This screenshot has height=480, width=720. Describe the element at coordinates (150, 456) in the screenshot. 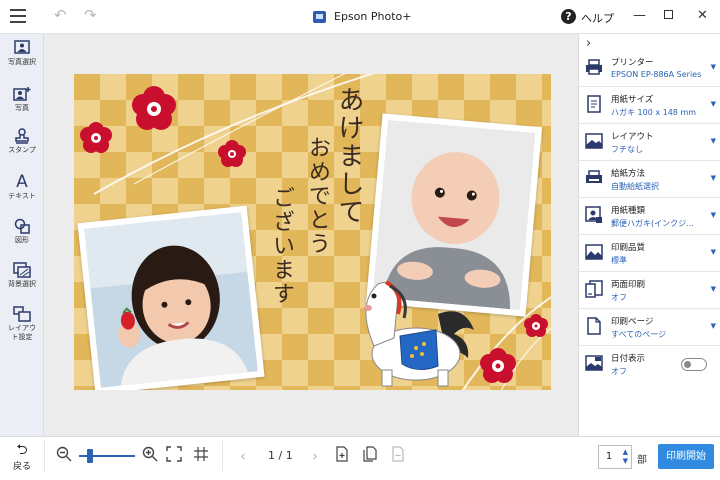

I see `zoom-in-icon` at that location.